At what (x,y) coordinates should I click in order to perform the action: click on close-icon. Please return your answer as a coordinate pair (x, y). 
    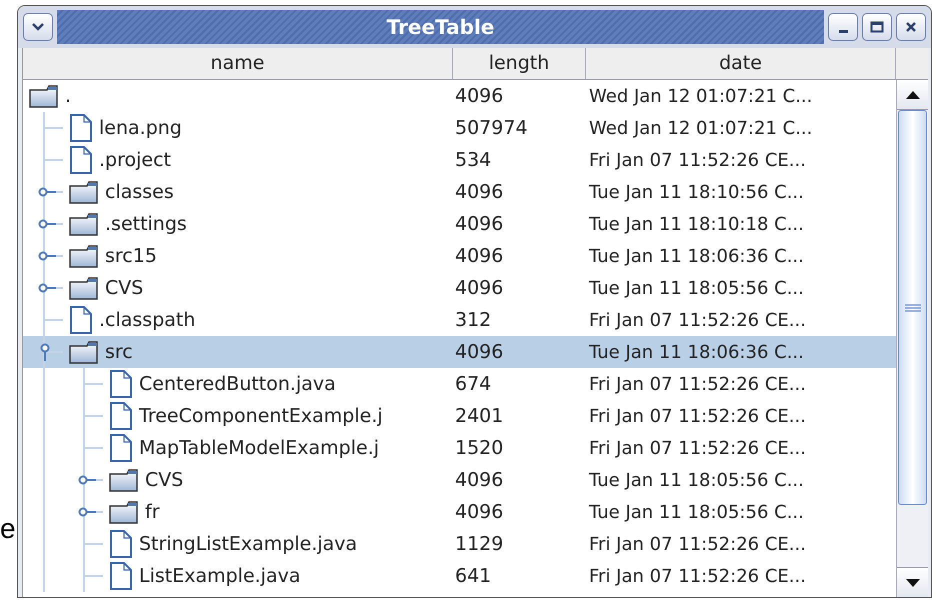
    Looking at the image, I should click on (911, 27).